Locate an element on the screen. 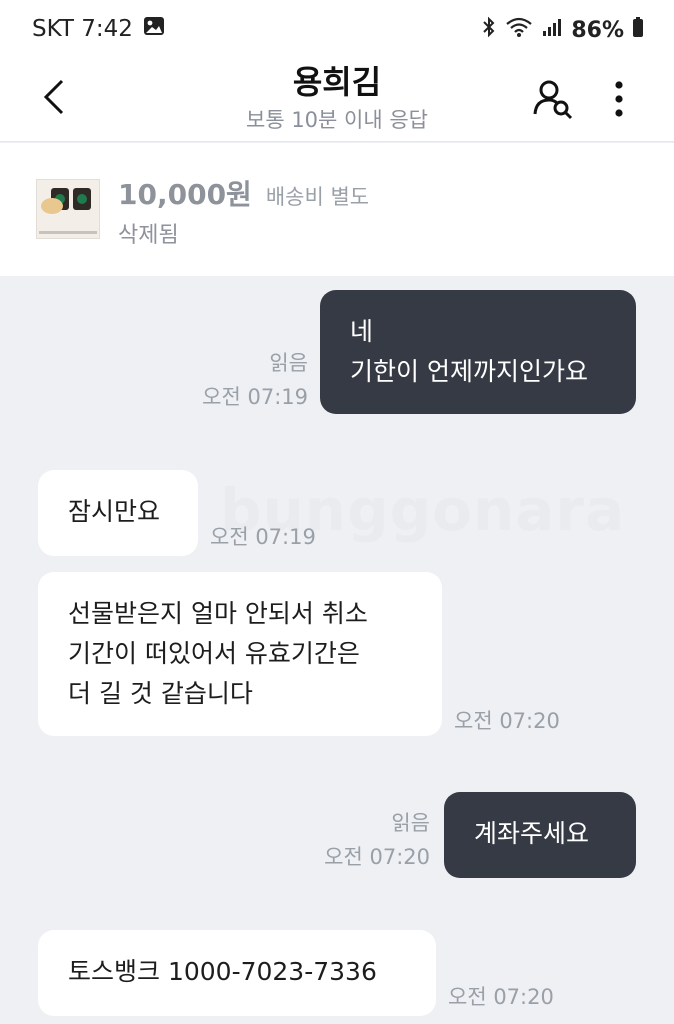  message-line: 선물받은지 얼마 안되서 취소 is located at coordinates (218, 613).